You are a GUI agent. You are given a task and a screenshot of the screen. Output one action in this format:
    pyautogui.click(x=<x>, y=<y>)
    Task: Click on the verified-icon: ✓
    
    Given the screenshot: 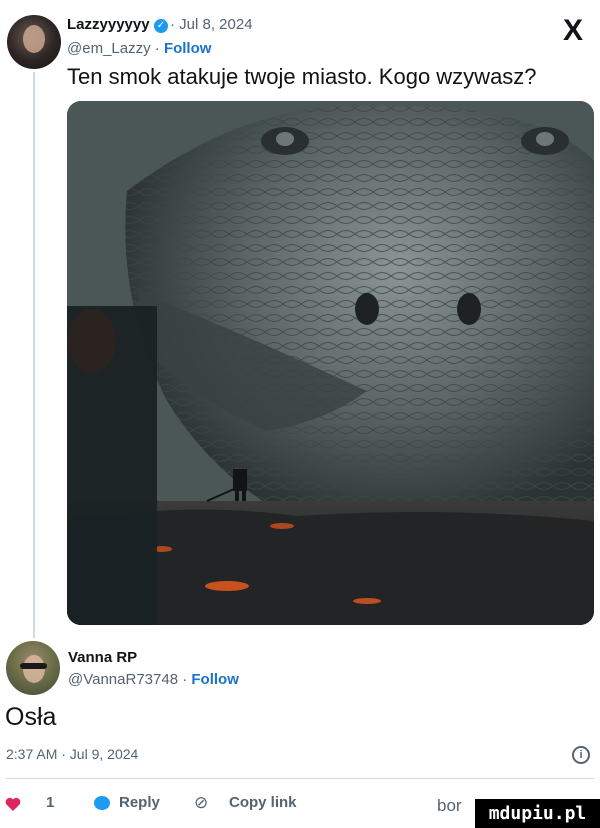 What is the action you would take?
    pyautogui.click(x=161, y=26)
    